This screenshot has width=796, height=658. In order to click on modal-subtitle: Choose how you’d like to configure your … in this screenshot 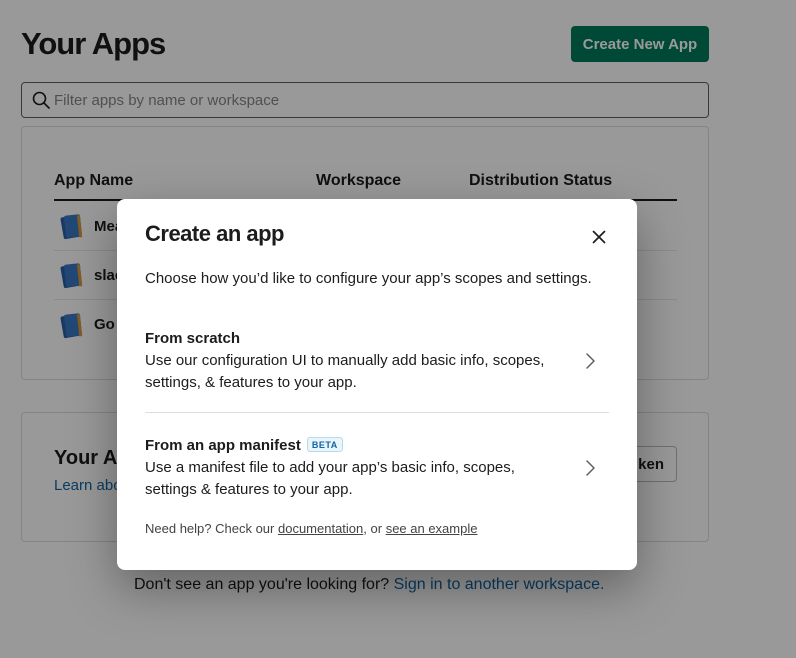, I will do `click(368, 278)`.